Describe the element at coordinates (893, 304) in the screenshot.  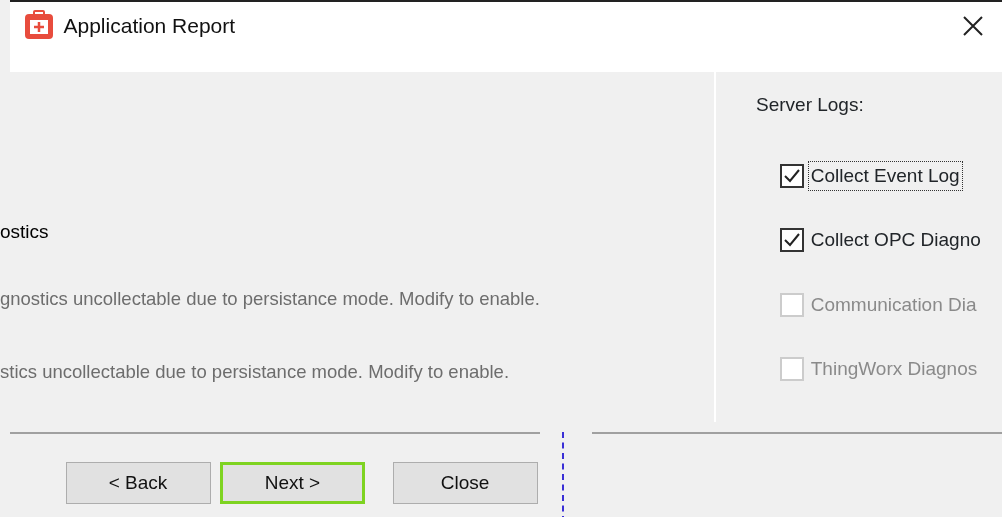
I see `checkbox-label: Communication Dia` at that location.